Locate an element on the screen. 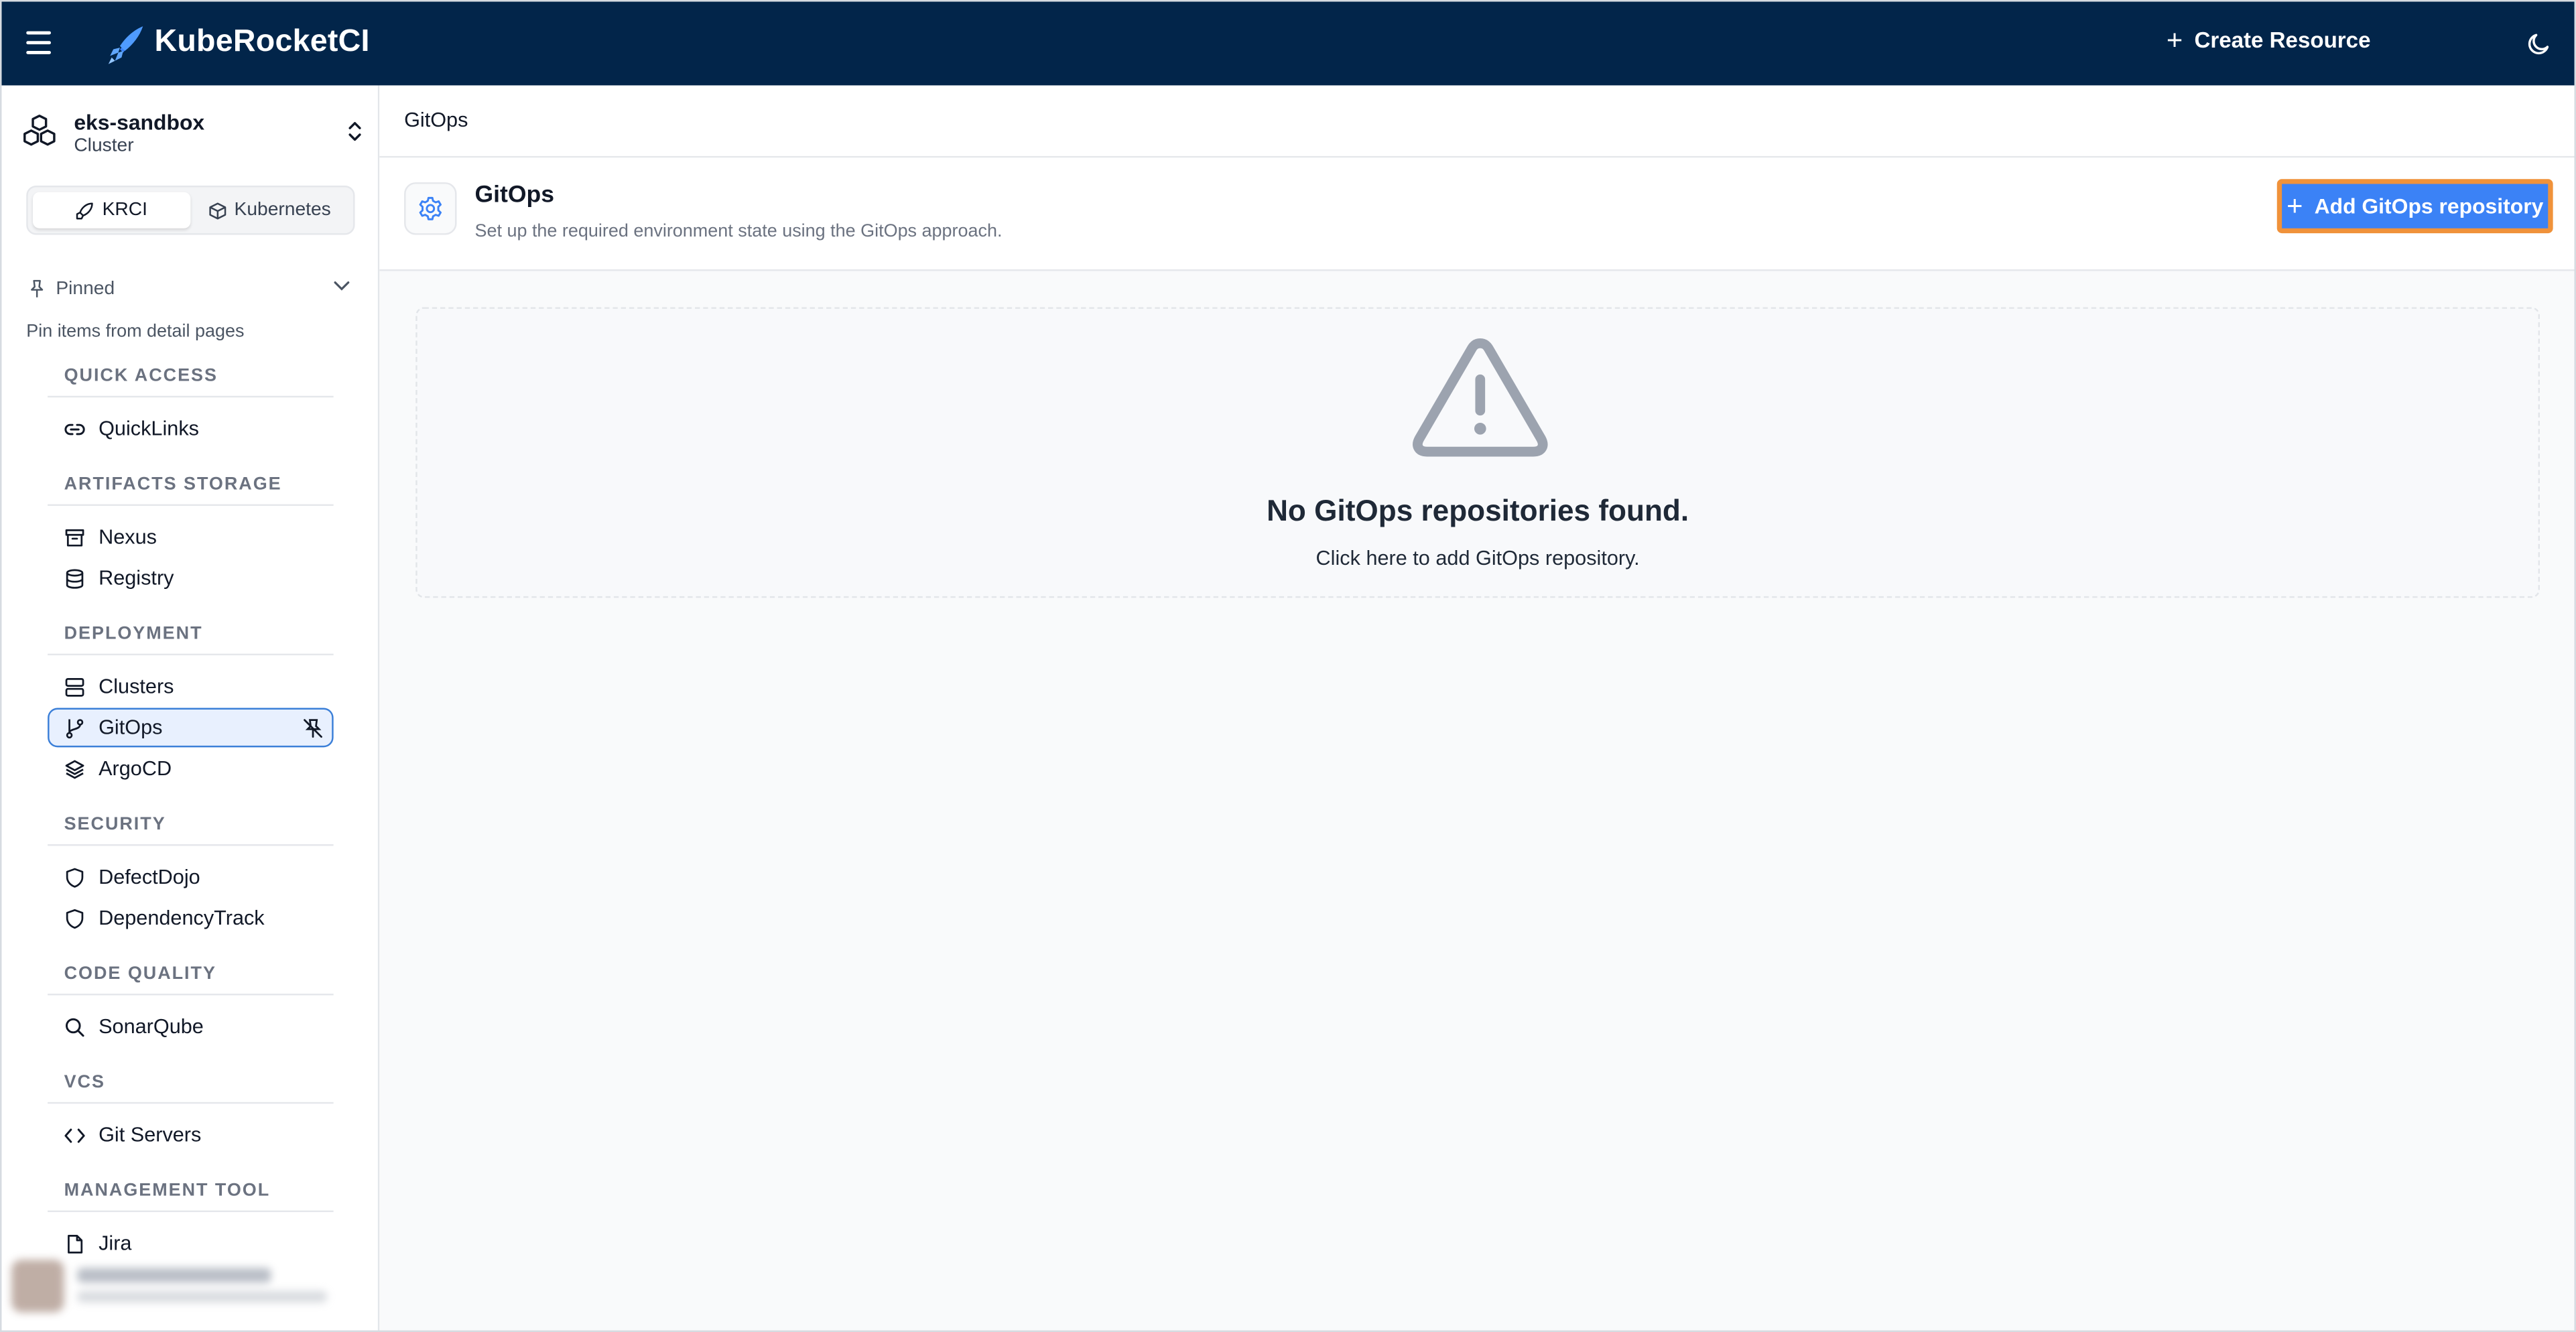 The width and height of the screenshot is (2576, 1332). tab-krci: KRCI is located at coordinates (112, 210).